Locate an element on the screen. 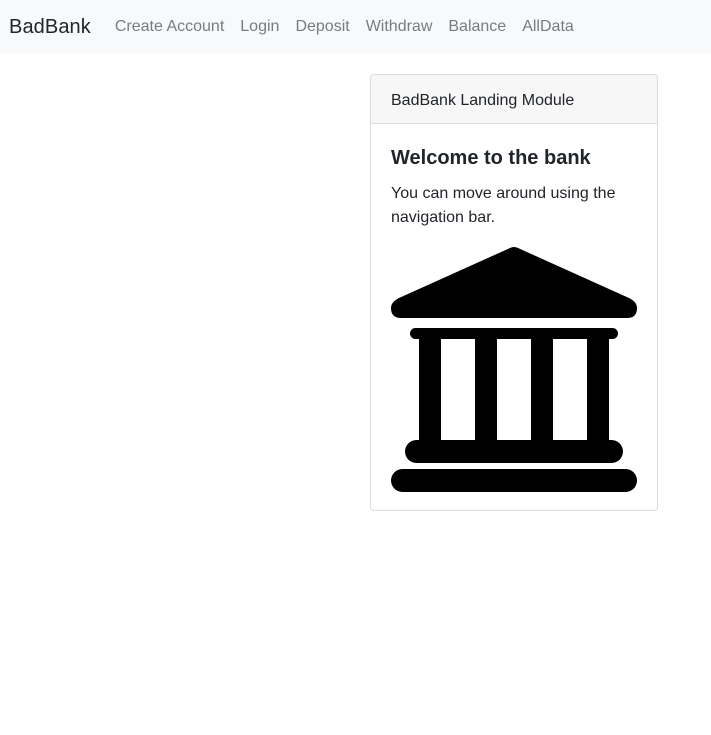 The height and width of the screenshot is (735, 711). nav-link-create-account: Create Account is located at coordinates (169, 26).